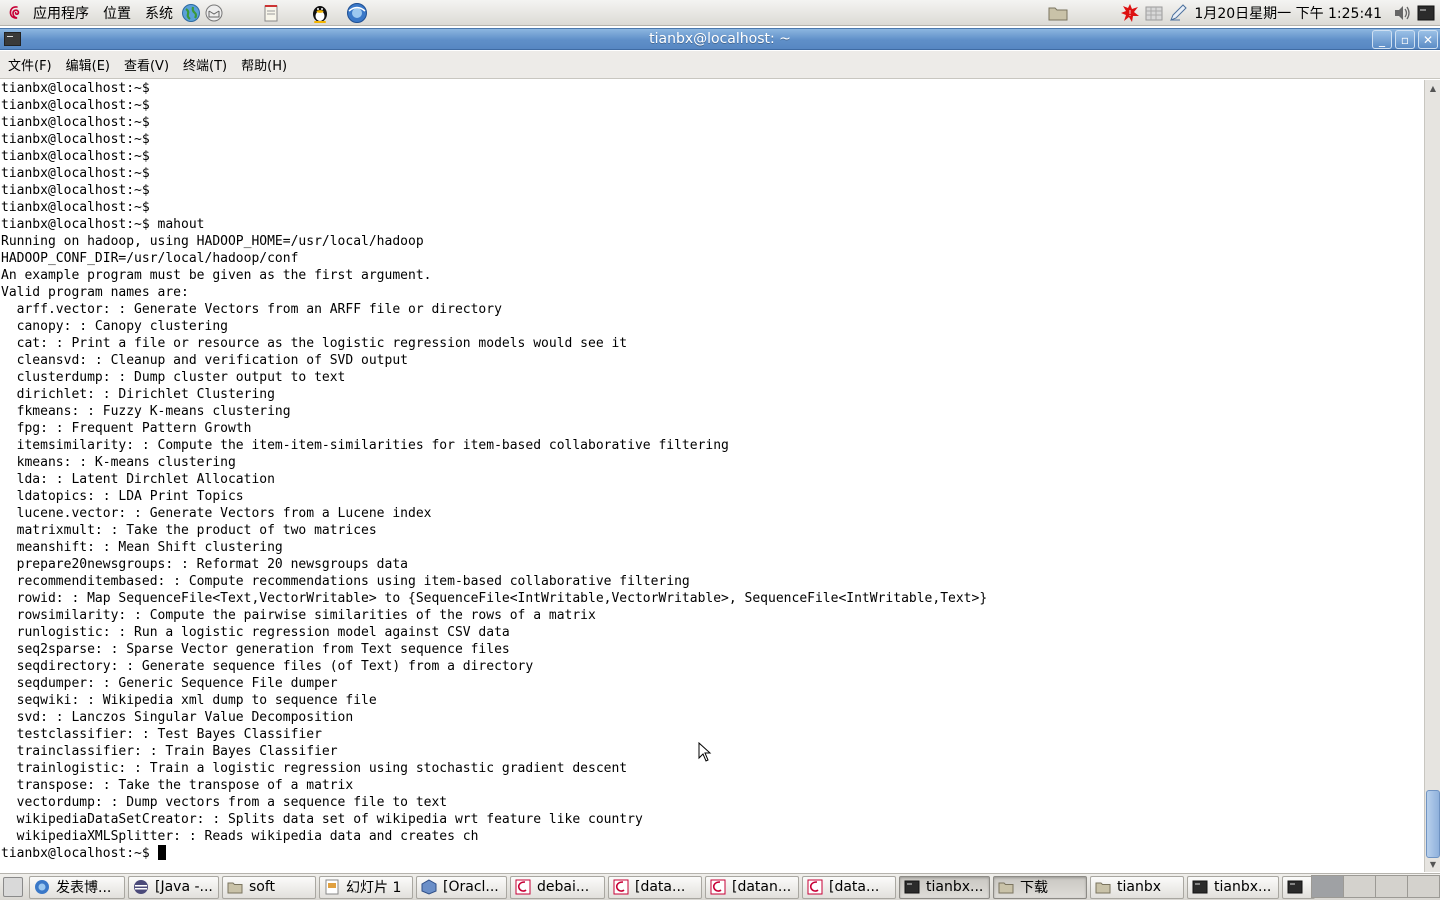 The height and width of the screenshot is (900, 1440). I want to click on taskbar-button: 下载, so click(1040, 887).